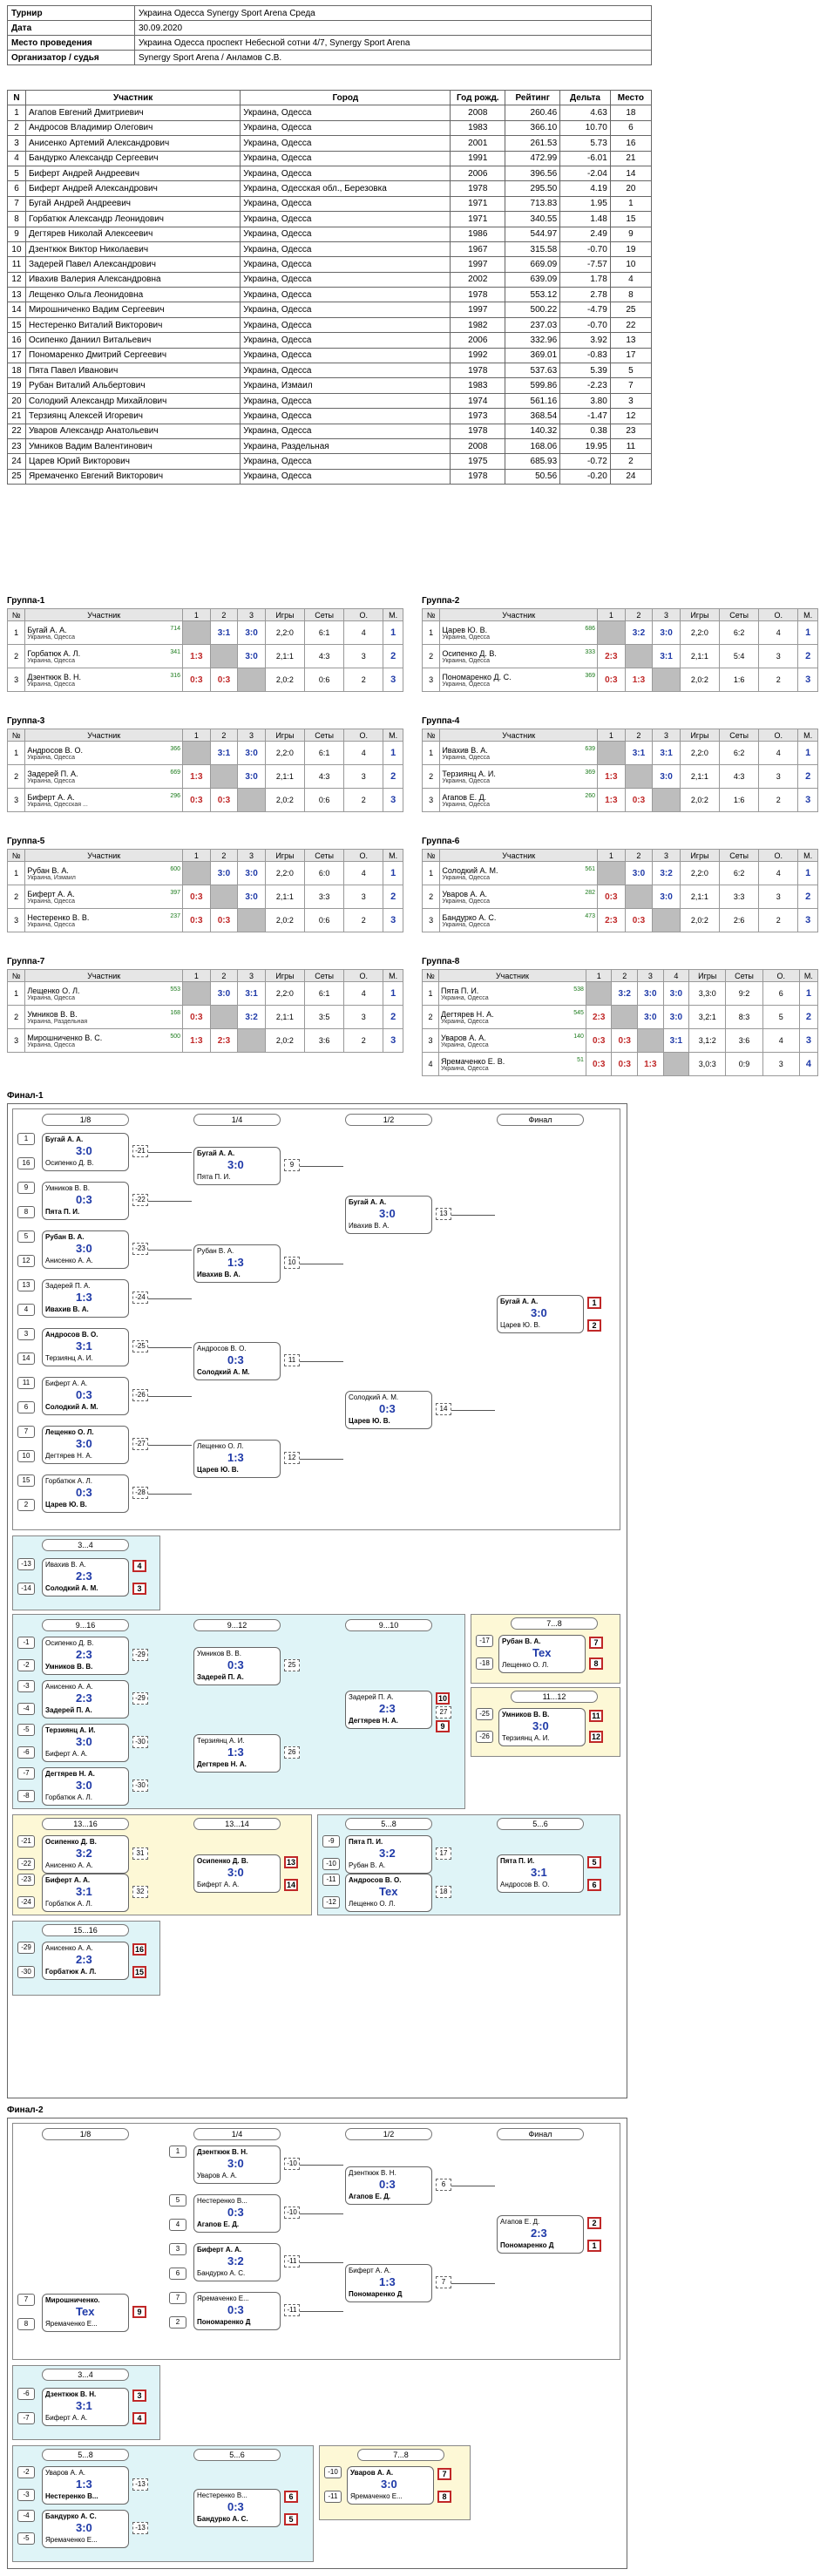  Describe the element at coordinates (393, 13) in the screenshot. I see `info-value: Украина Одесса Synergy Sport Arena Среда` at that location.